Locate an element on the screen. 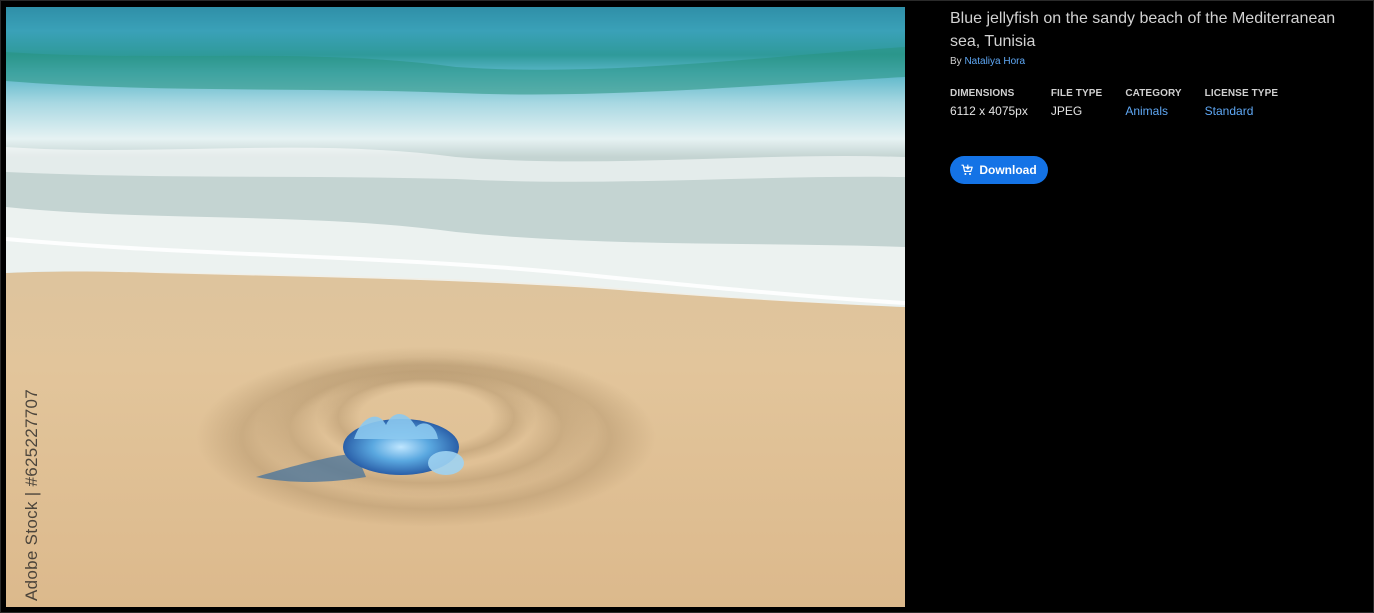 The width and height of the screenshot is (1374, 613). image-watermark: Adobe Stock | #625227707 is located at coordinates (31, 494).